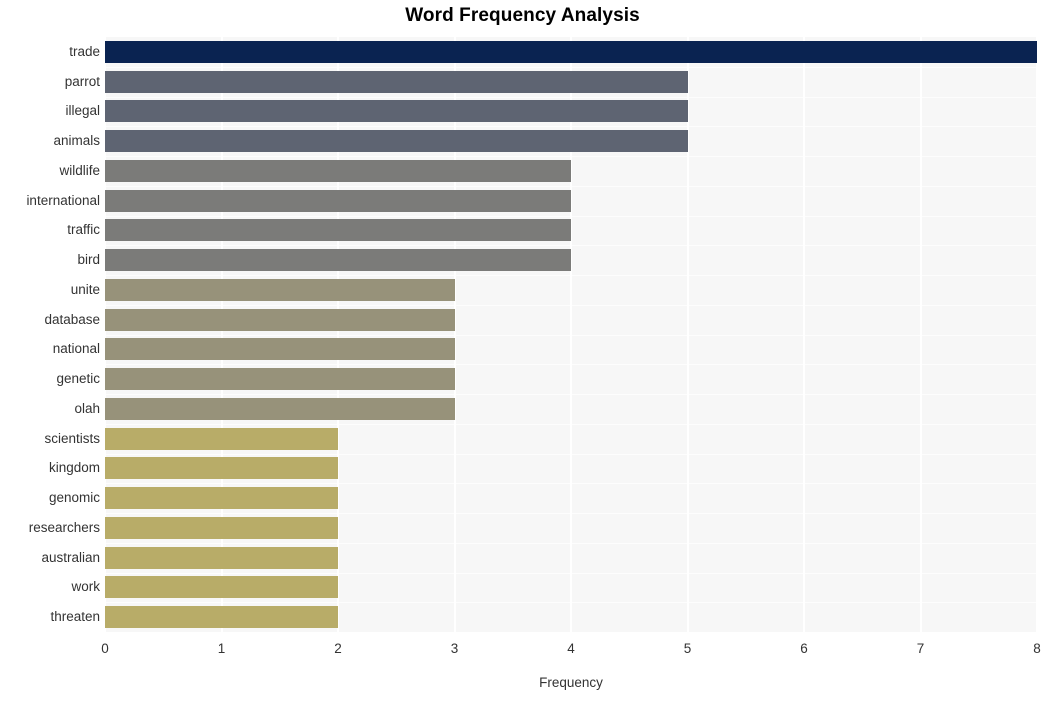  What do you see at coordinates (804, 648) in the screenshot?
I see `x-tick-label: 6` at bounding box center [804, 648].